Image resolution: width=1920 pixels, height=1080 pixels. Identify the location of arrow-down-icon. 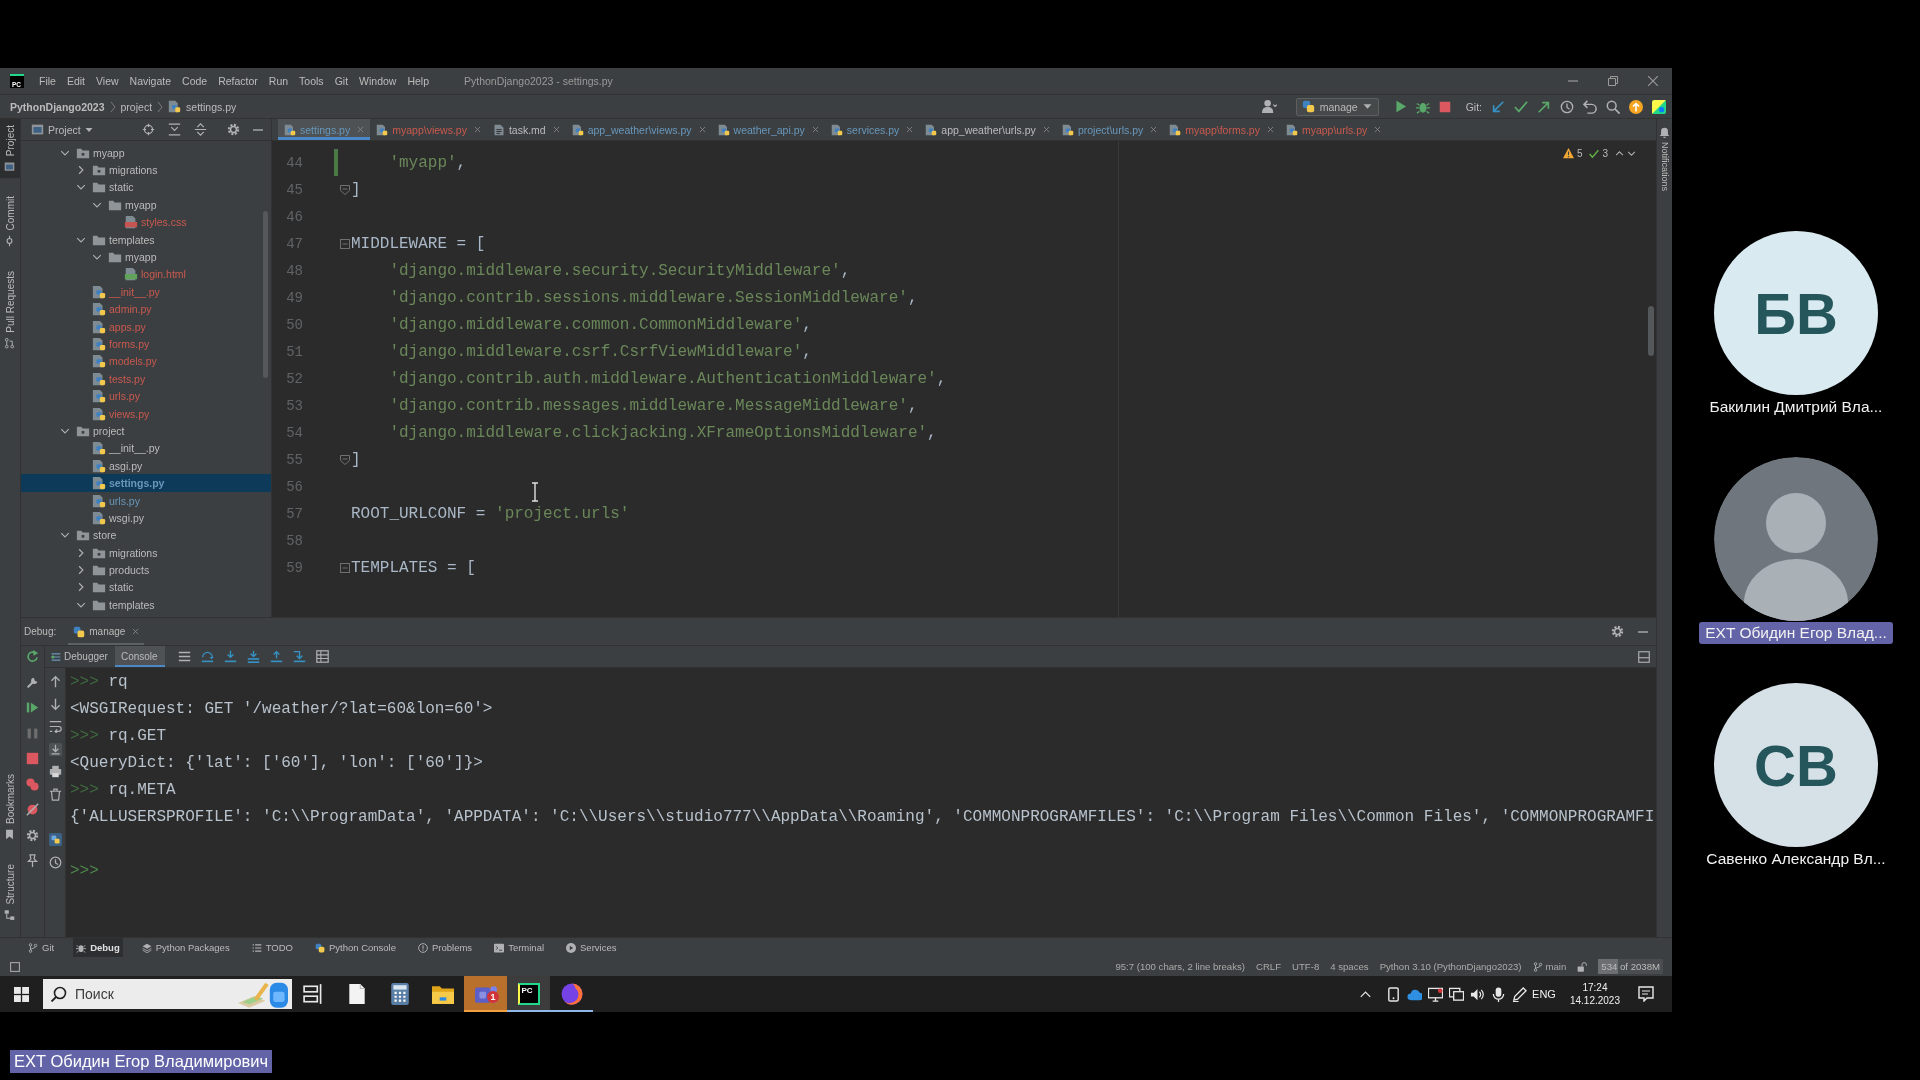
(55, 704).